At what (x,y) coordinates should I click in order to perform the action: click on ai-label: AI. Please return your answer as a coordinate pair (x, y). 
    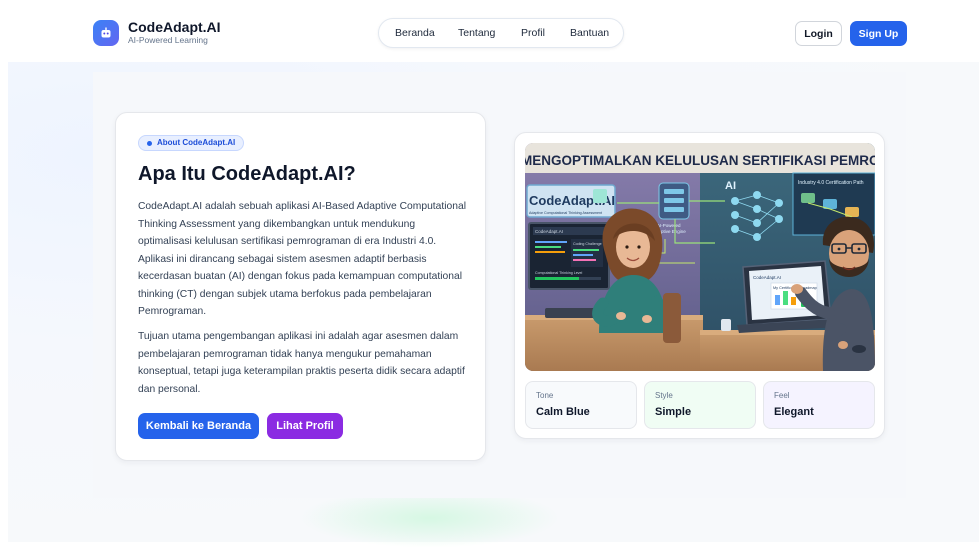
    Looking at the image, I should click on (730, 186).